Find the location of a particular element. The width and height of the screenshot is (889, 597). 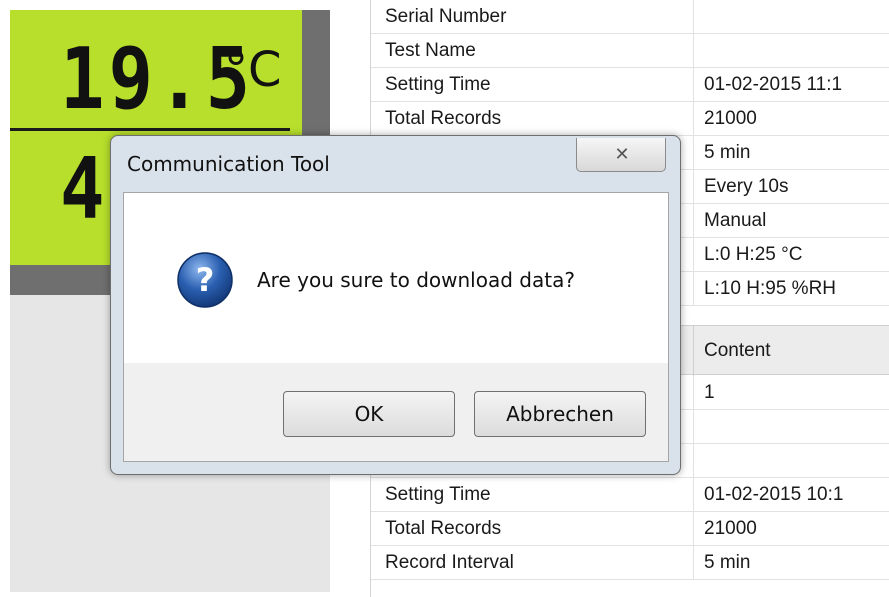

row-value: Manual is located at coordinates (735, 220).